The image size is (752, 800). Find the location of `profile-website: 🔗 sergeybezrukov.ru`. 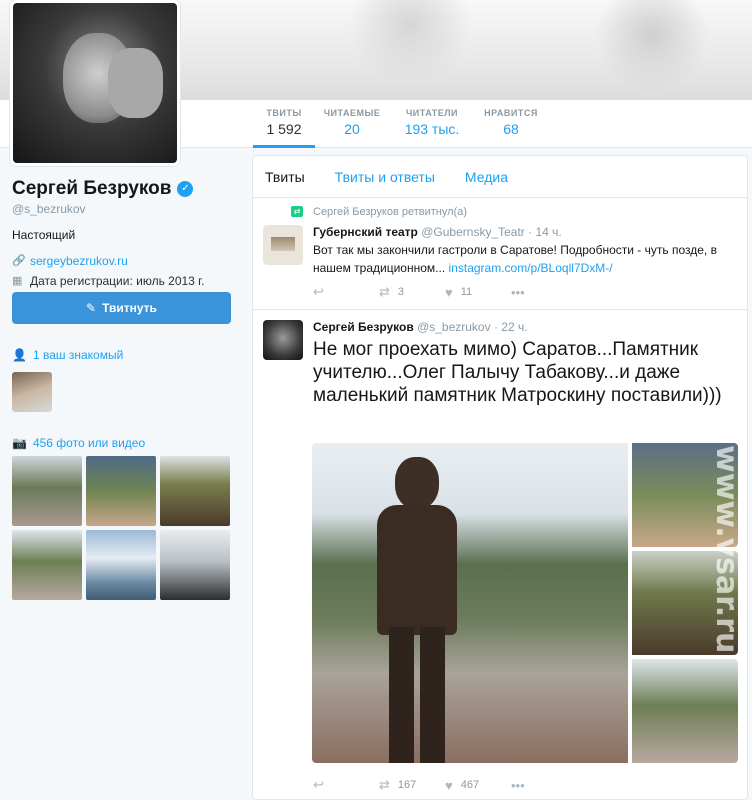

profile-website: 🔗 sergeybezrukov.ru is located at coordinates (122, 261).